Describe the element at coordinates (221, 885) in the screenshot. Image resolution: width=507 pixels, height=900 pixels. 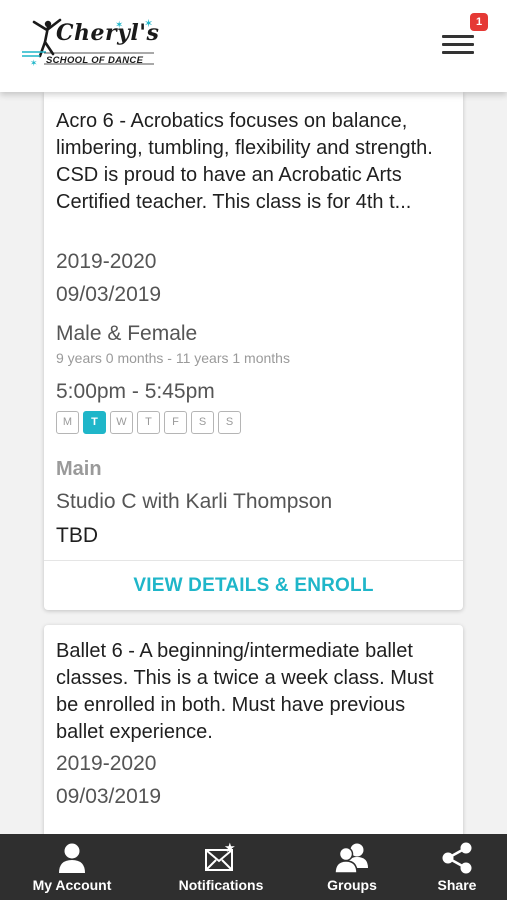
I see `nav-label: Notifications` at that location.